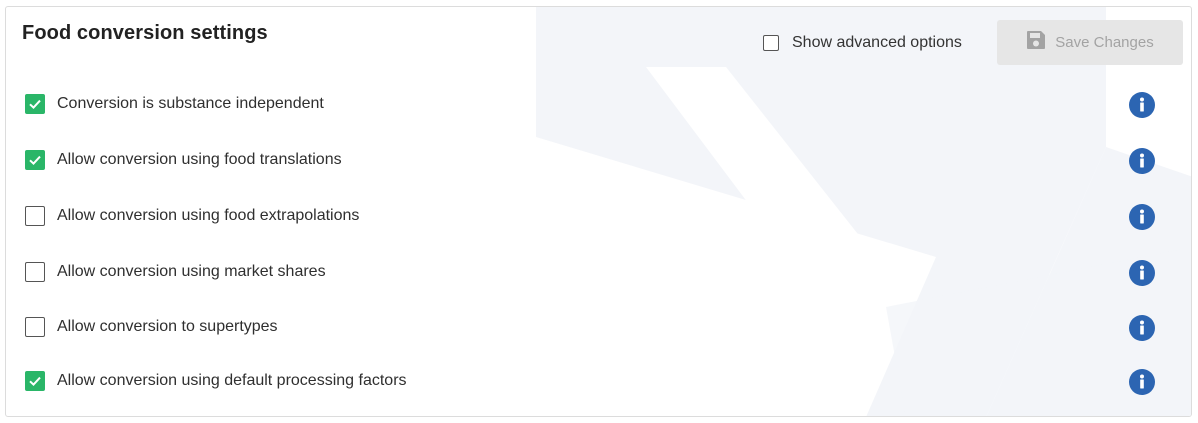 Image resolution: width=1198 pixels, height=423 pixels. Describe the element at coordinates (167, 326) in the screenshot. I see `setting-label: Allow conversion to supertypes` at that location.